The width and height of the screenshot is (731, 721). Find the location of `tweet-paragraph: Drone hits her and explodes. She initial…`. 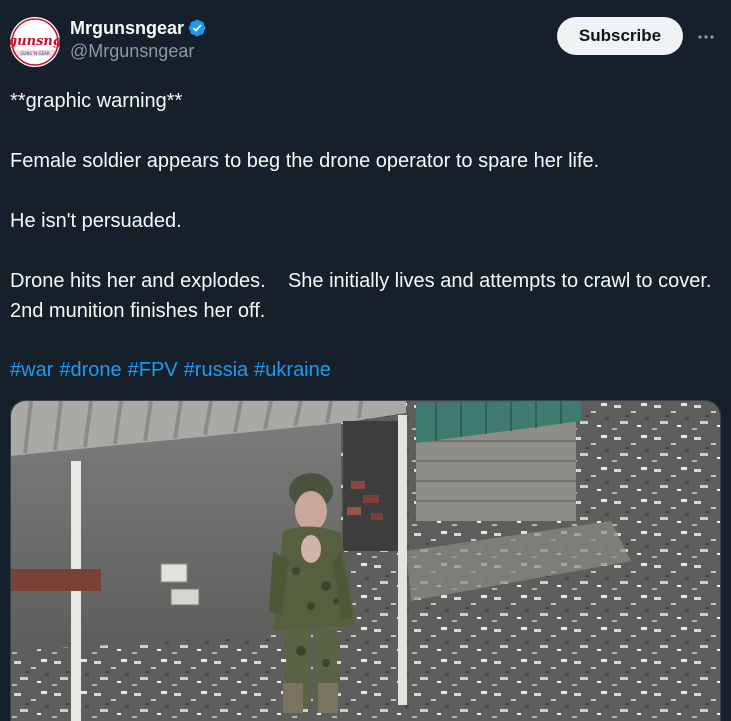

tweet-paragraph: Drone hits her and explodes. She initial… is located at coordinates (369, 296).